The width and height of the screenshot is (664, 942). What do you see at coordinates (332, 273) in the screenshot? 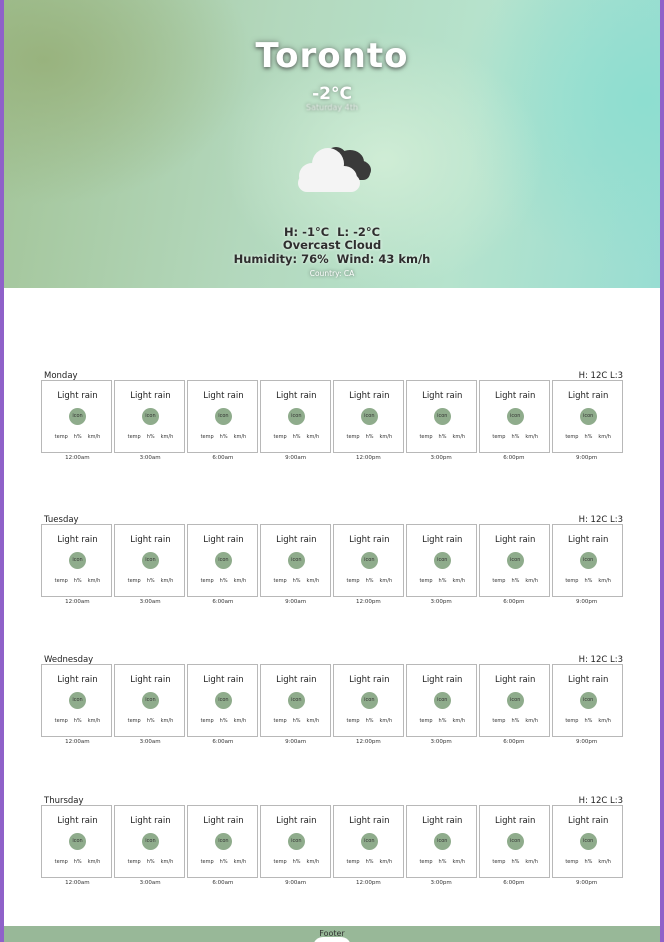
I see `country: Country: CA` at bounding box center [332, 273].